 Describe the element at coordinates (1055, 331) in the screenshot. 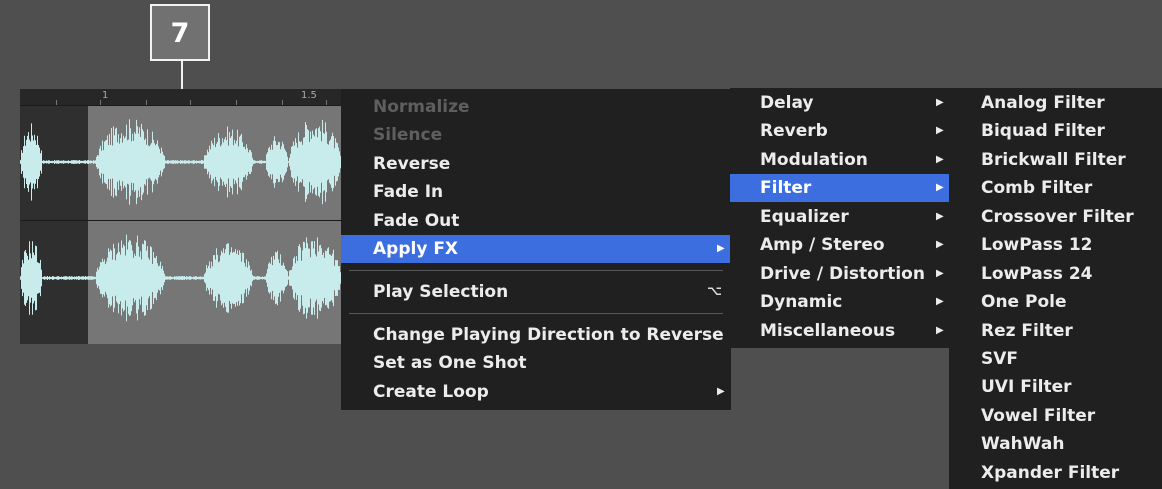

I see `filter-item-rez: Rez Filter` at that location.